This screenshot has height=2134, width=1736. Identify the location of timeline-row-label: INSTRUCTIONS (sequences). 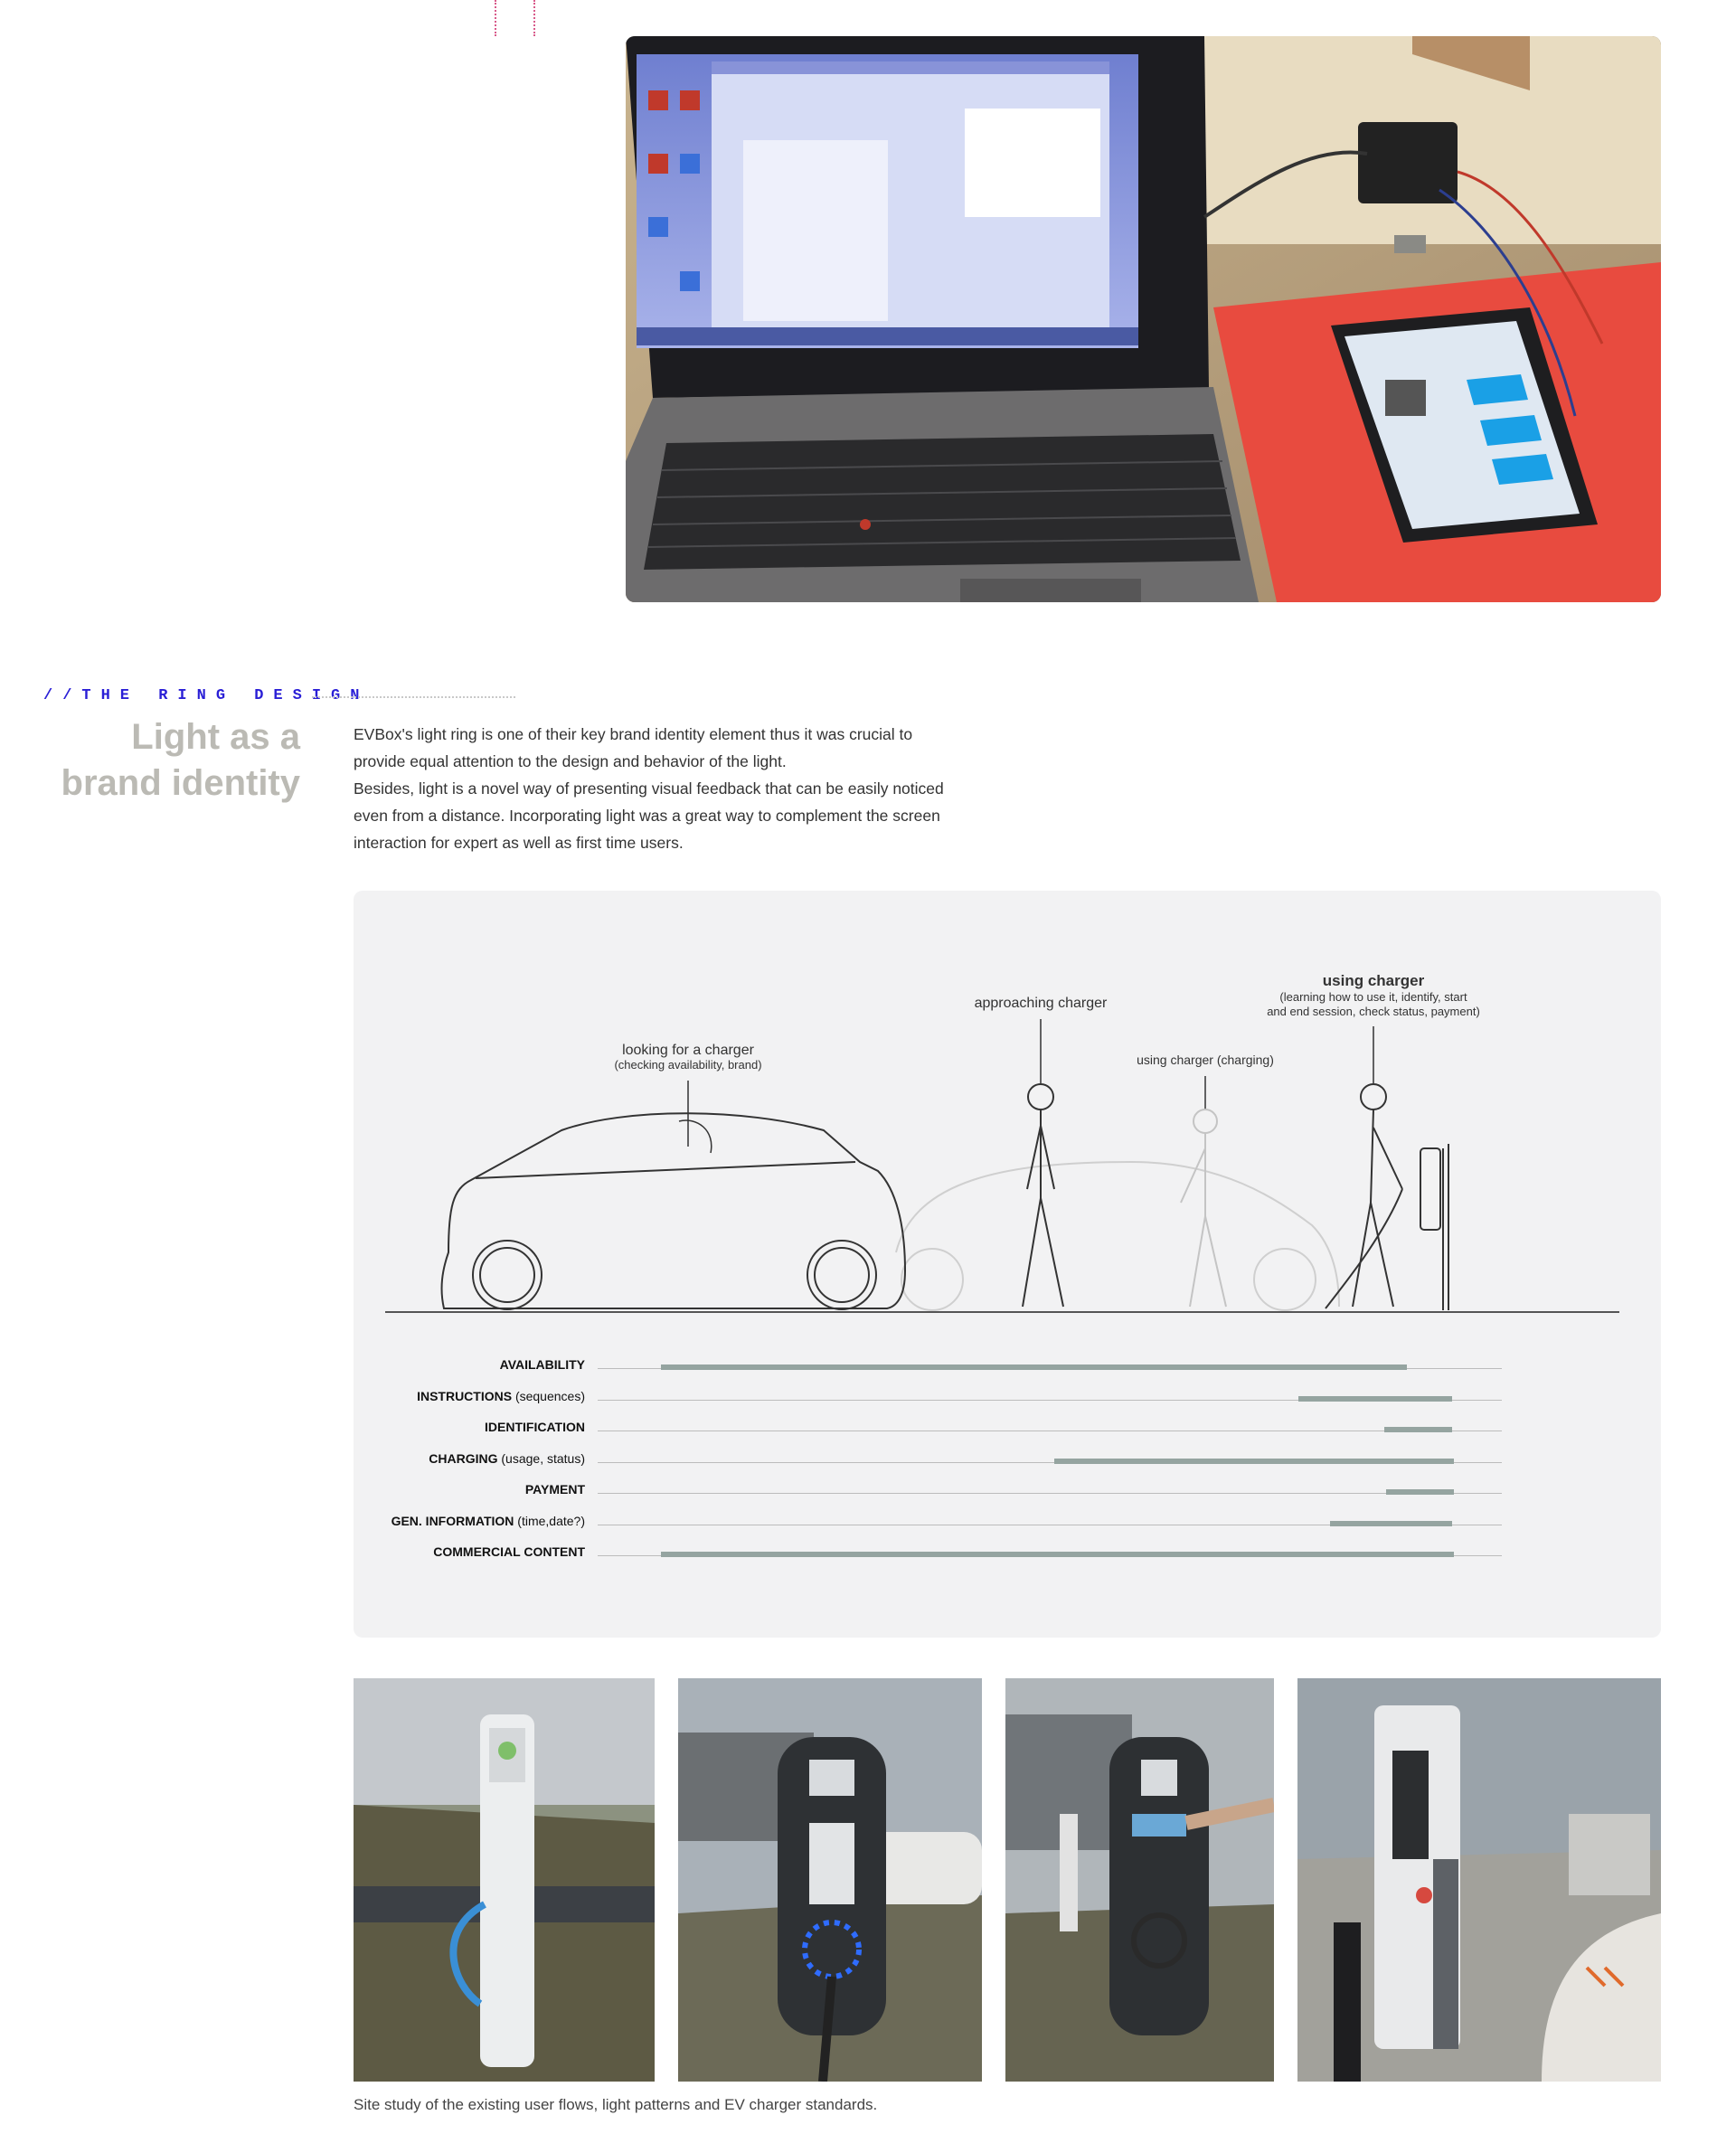
(501, 1396).